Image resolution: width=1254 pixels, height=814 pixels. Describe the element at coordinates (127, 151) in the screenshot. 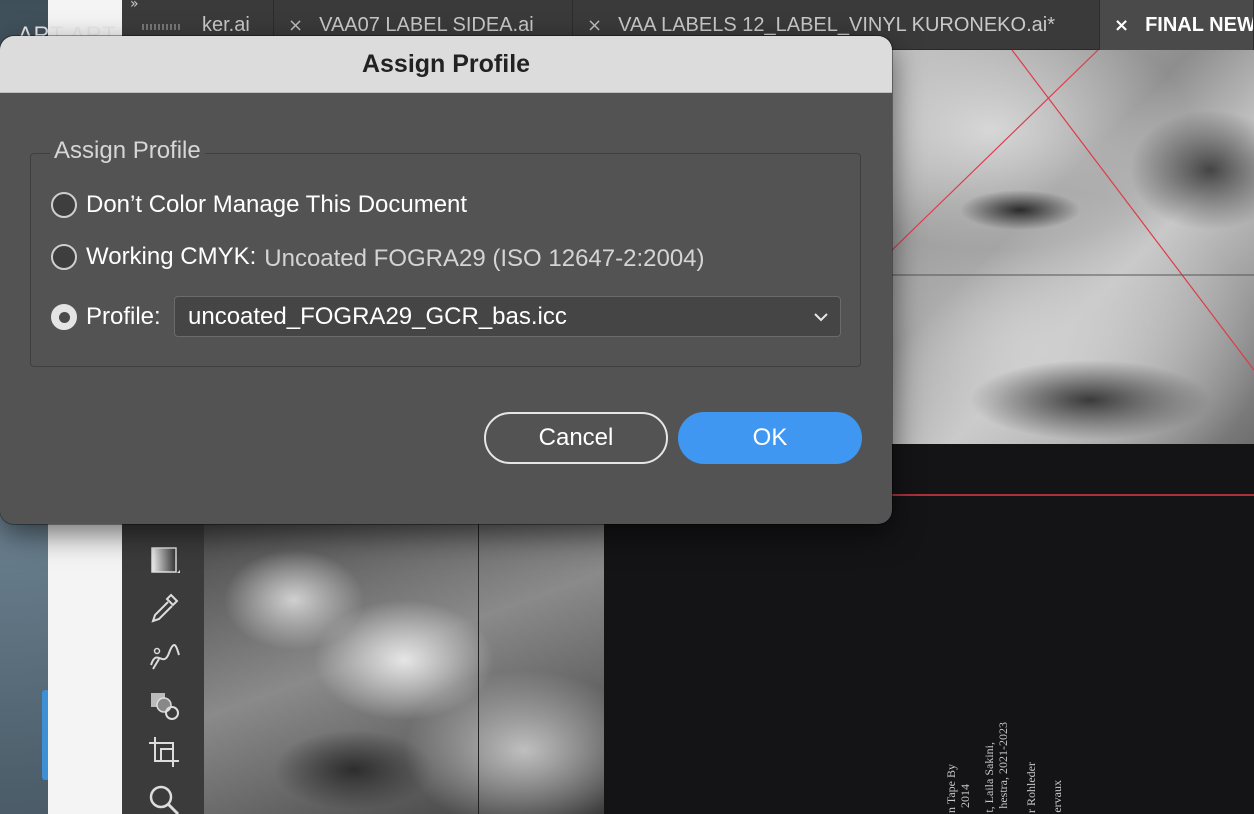

I see `group-label: Assign Profile` at that location.